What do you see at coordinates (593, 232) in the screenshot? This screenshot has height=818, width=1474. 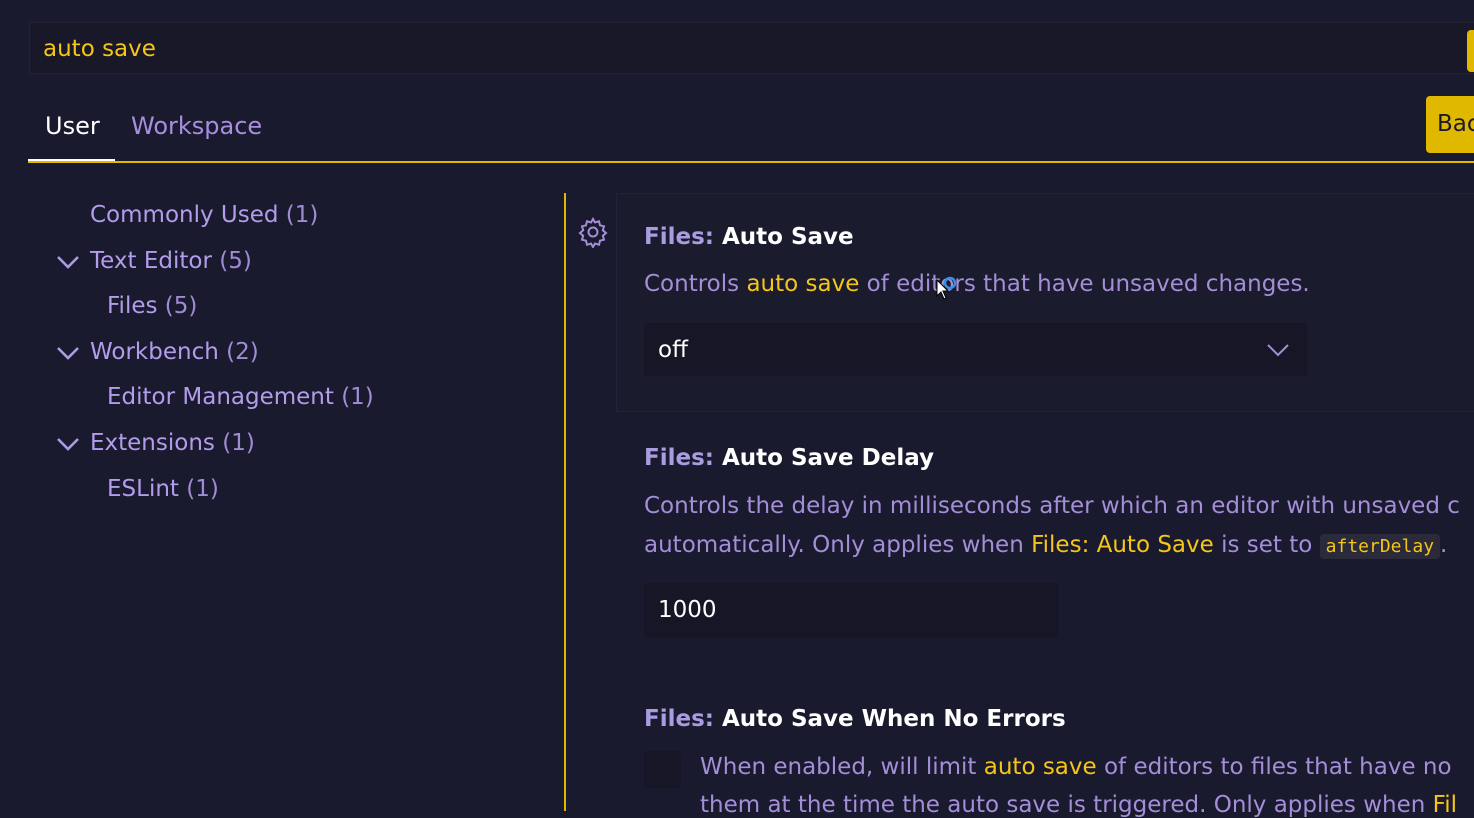 I see `gear-icon` at bounding box center [593, 232].